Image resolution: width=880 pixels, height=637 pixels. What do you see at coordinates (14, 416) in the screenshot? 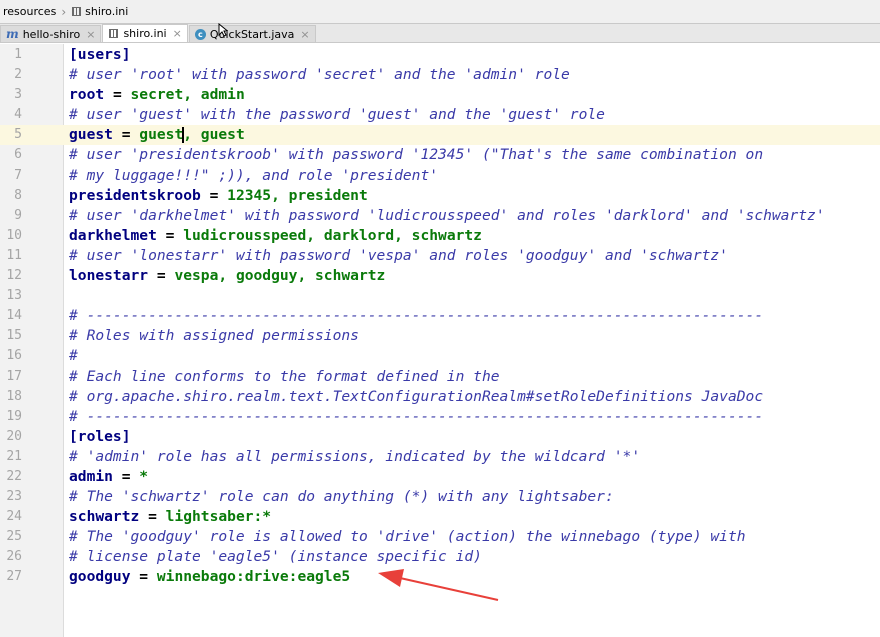
I see `line-number: 19` at bounding box center [14, 416].